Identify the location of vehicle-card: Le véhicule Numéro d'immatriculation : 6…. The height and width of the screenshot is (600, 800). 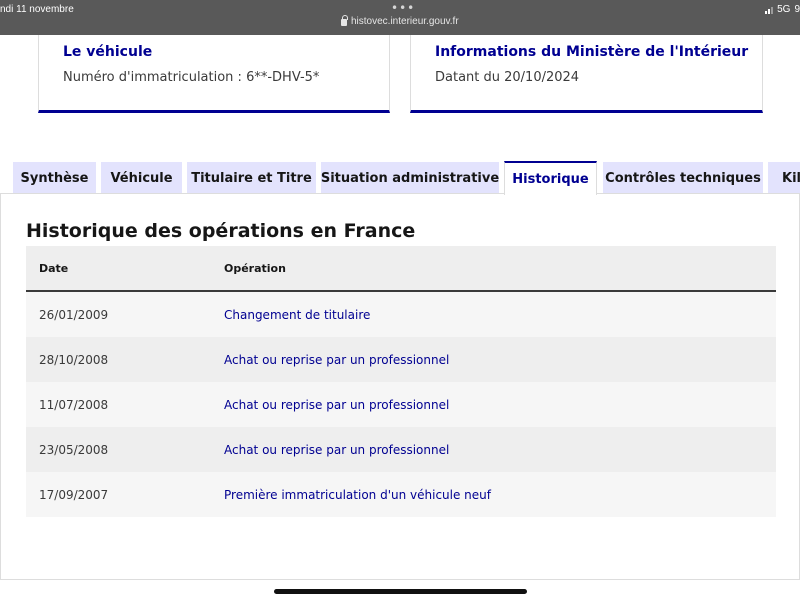
(214, 74).